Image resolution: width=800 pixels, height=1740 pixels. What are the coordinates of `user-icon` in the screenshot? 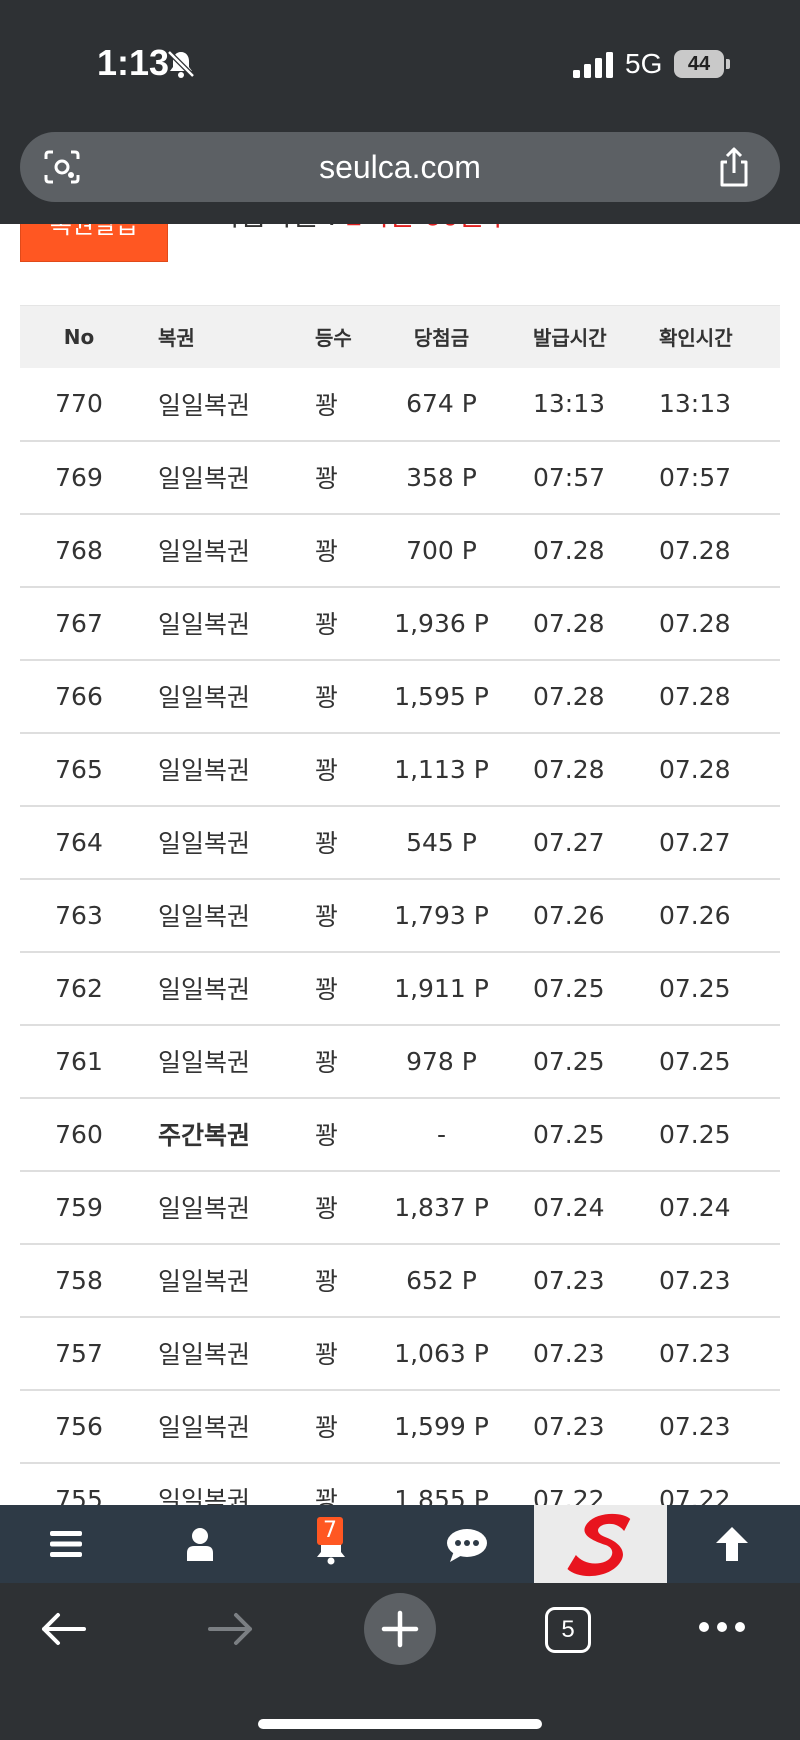 It's located at (200, 1544).